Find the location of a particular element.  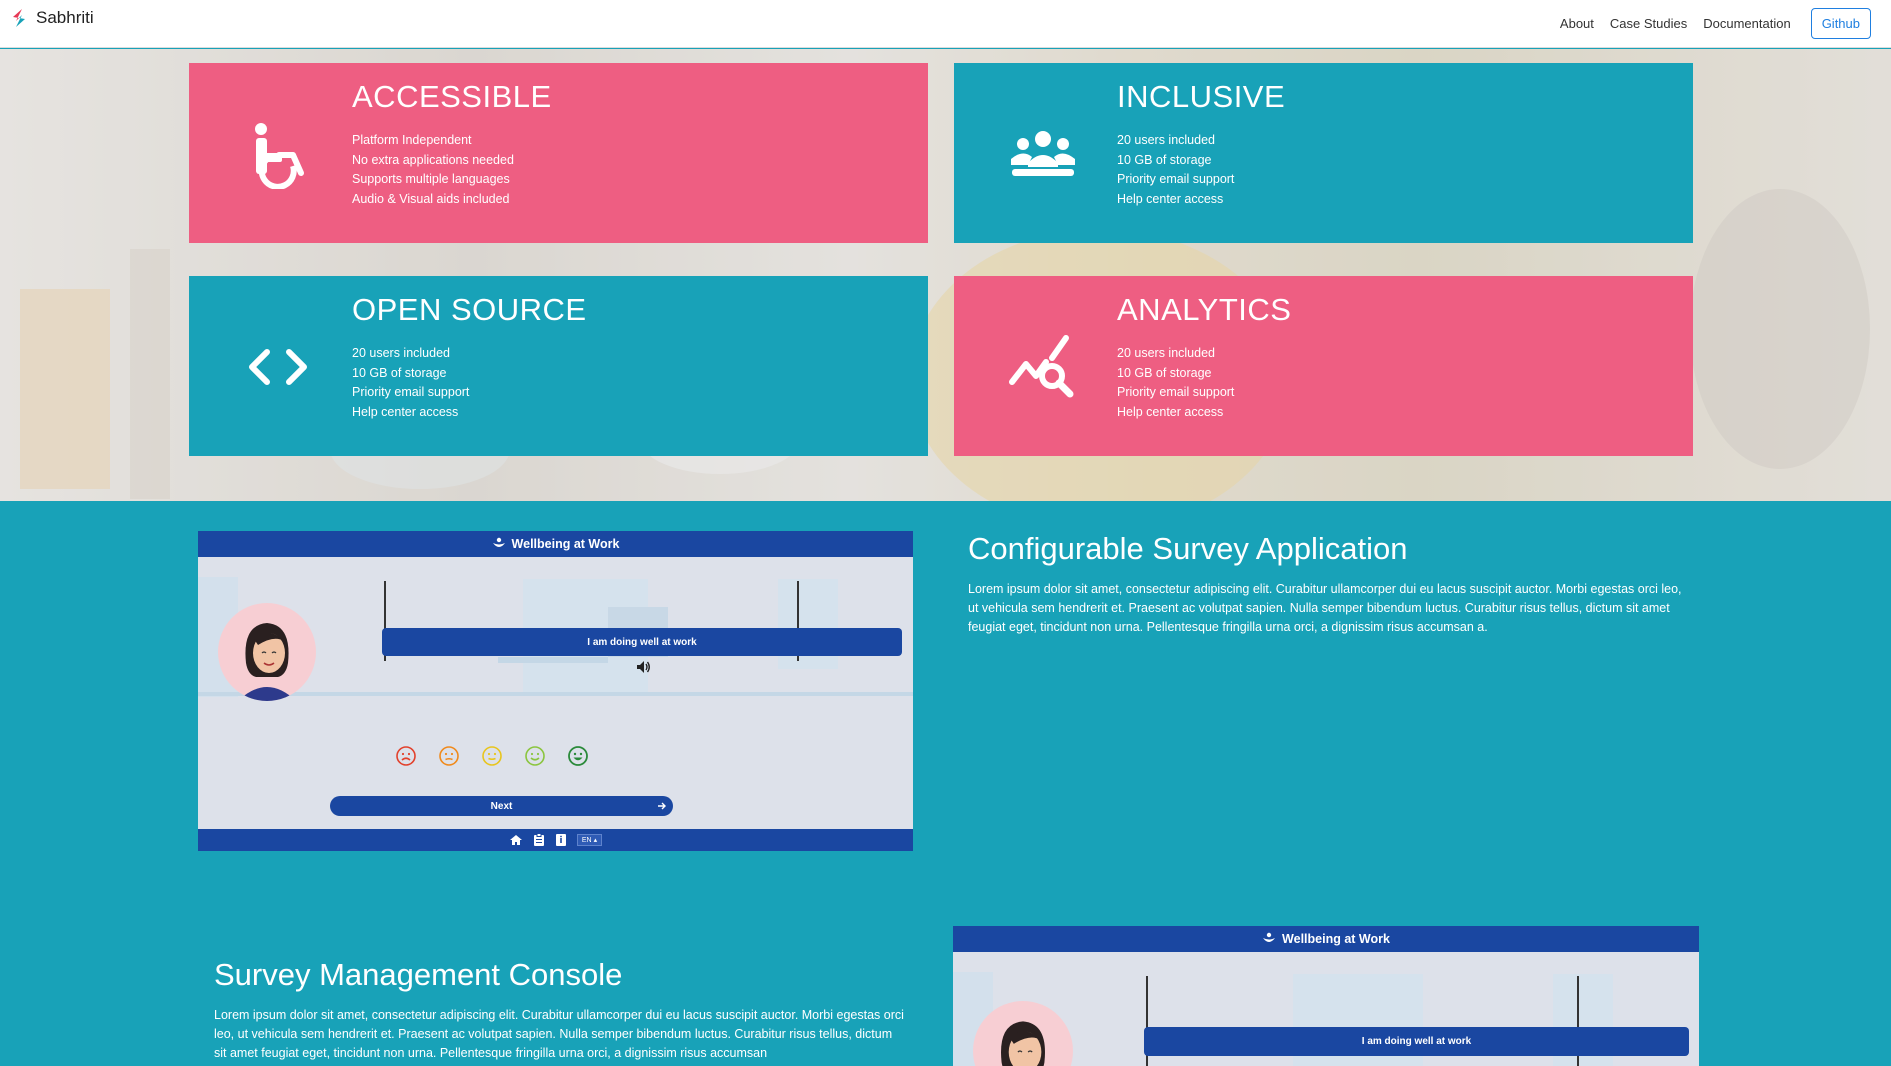

woman-avatar-illustration is located at coordinates (267, 662).